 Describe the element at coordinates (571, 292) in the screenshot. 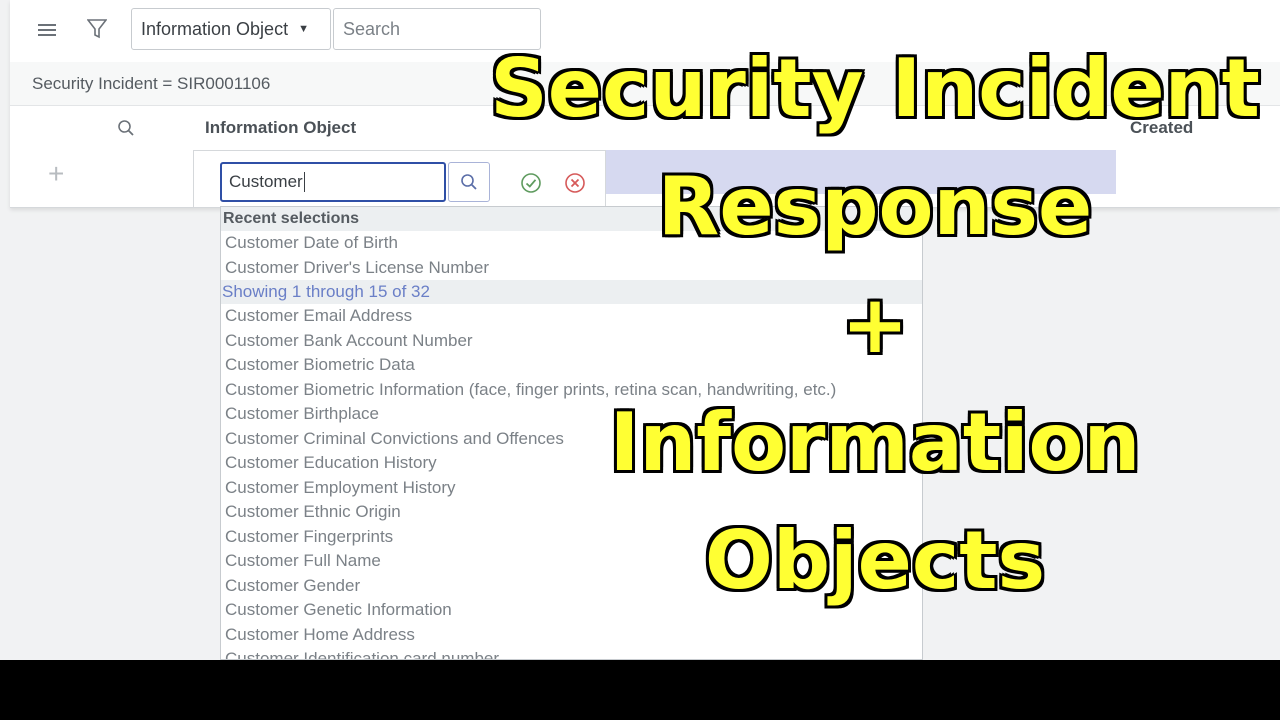

I see `results-count-label: Showing 1 through 15 of 32` at that location.